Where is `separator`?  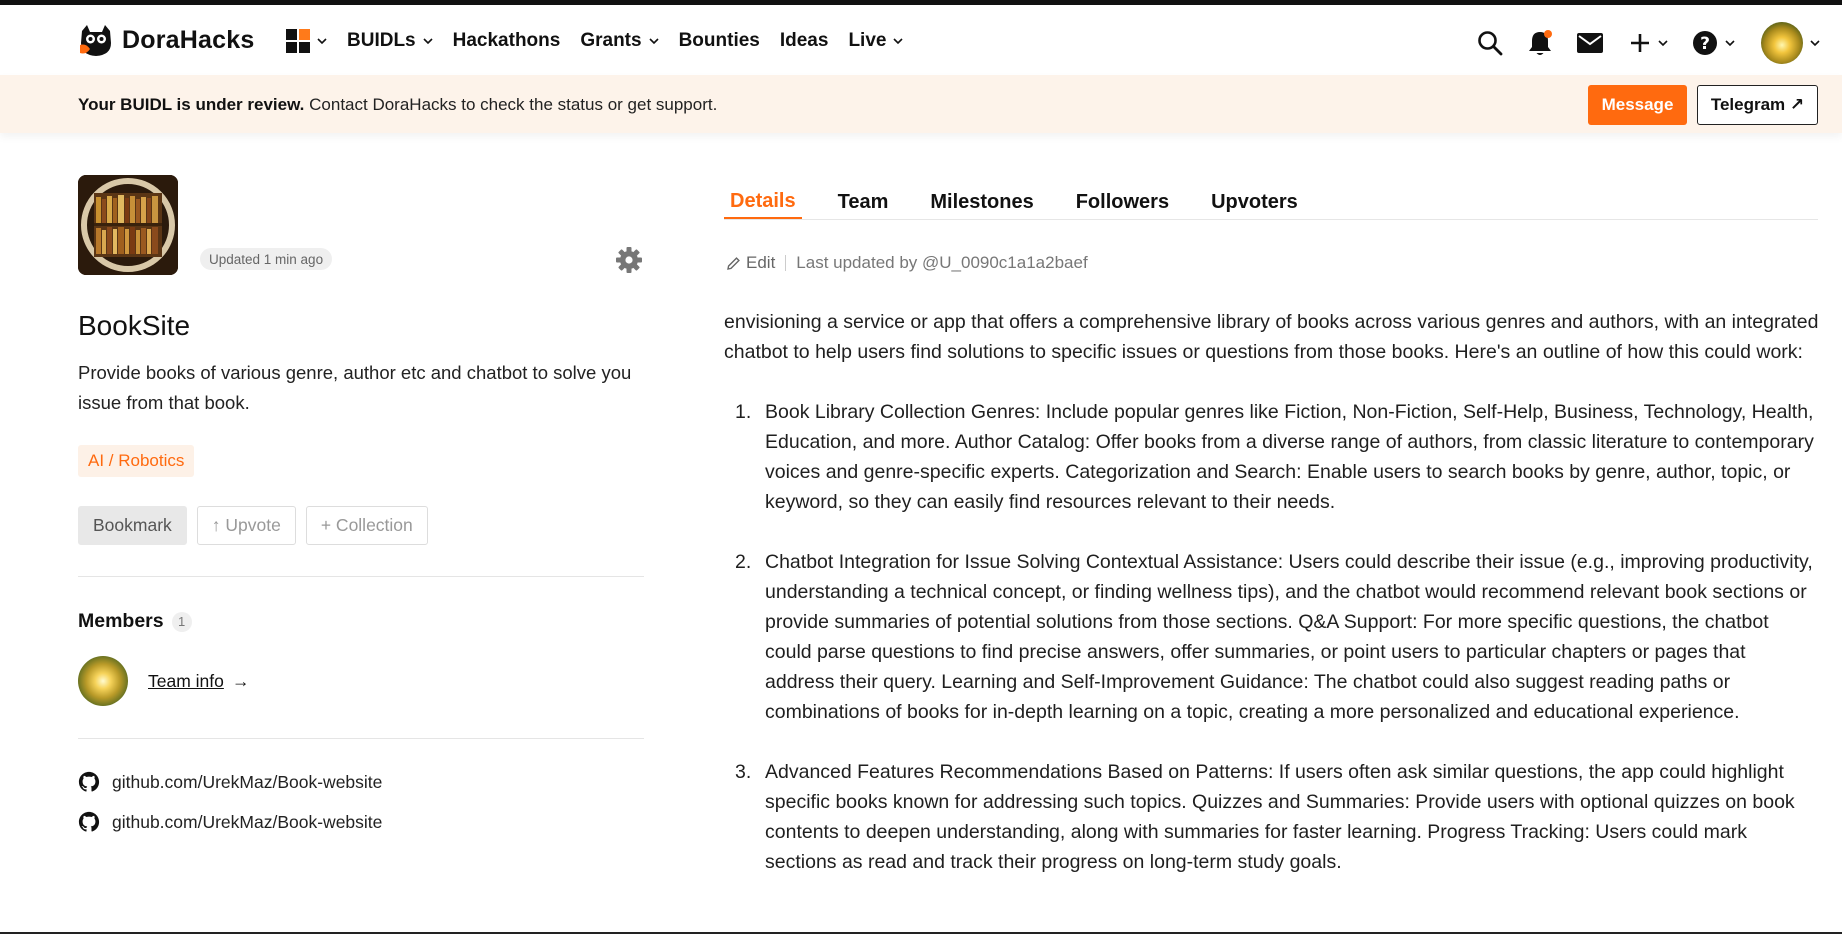
separator is located at coordinates (786, 263).